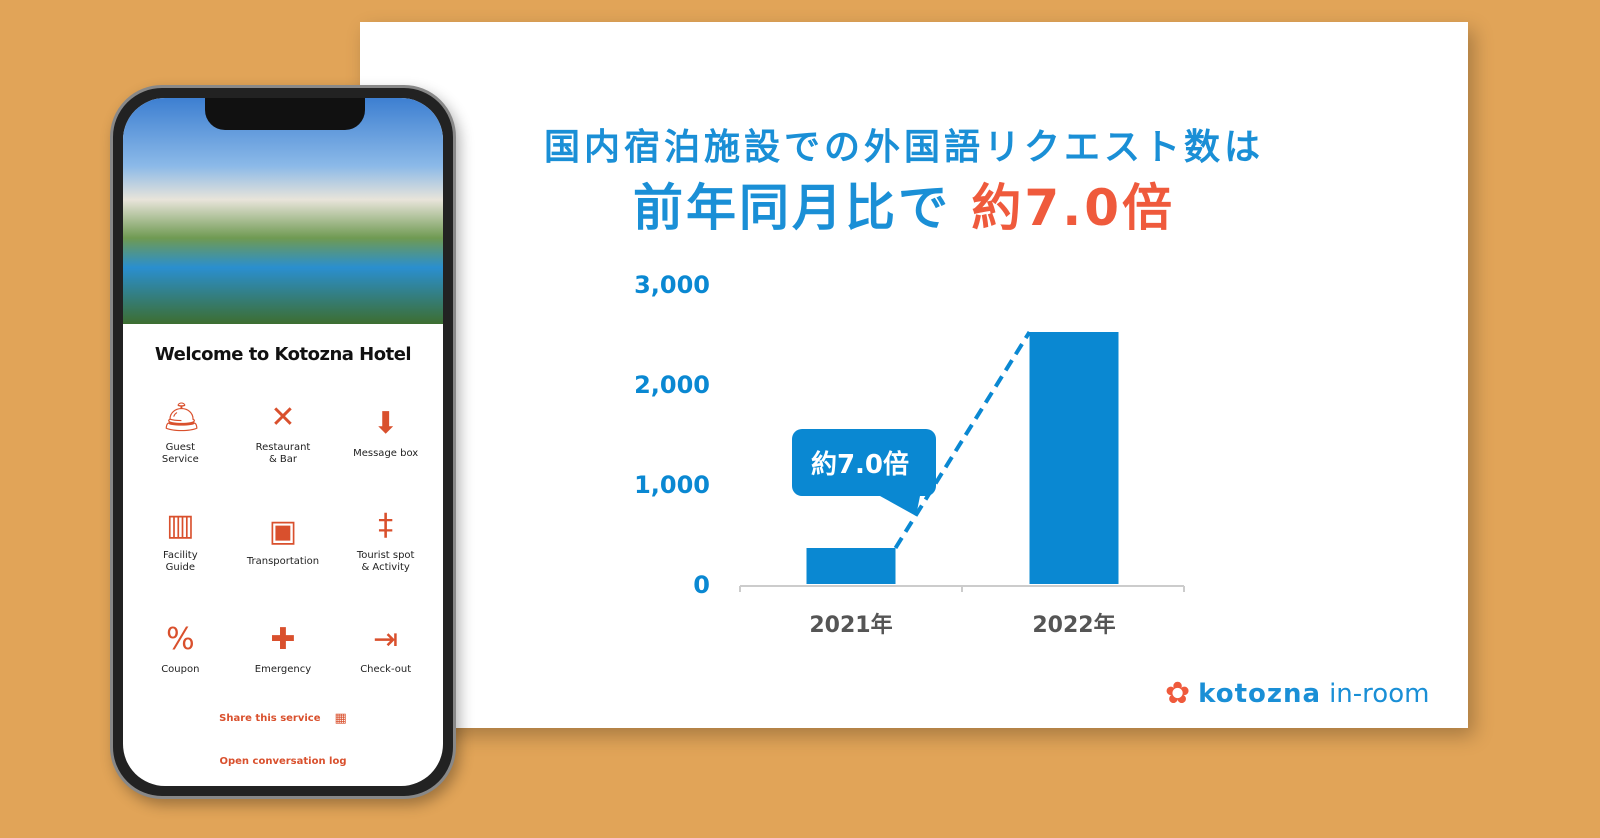 This screenshot has width=1600, height=838. Describe the element at coordinates (1074, 458) in the screenshot. I see `bar-2022年` at that location.